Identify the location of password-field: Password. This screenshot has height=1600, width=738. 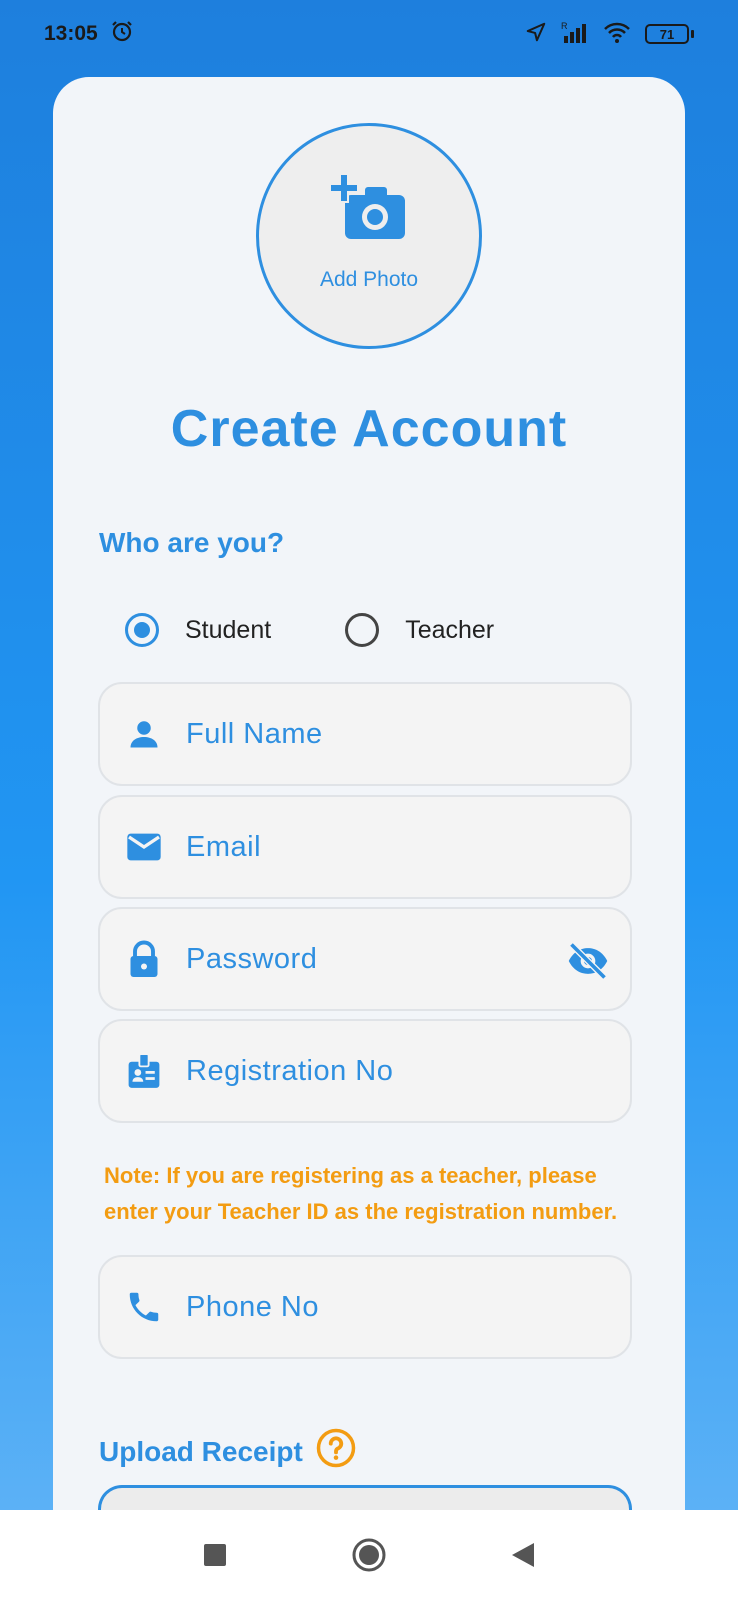
(365, 959).